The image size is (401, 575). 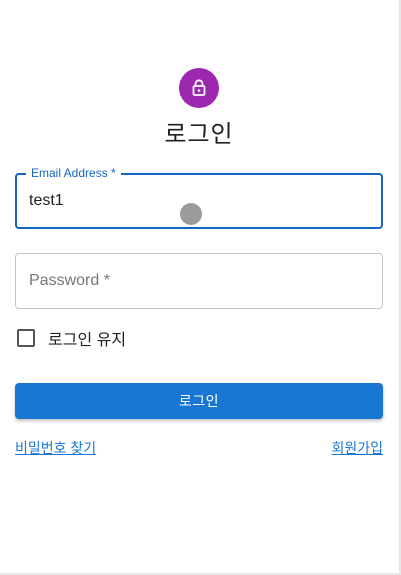 What do you see at coordinates (55, 448) in the screenshot?
I see `find-password-link: 비밀번호 찾기` at bounding box center [55, 448].